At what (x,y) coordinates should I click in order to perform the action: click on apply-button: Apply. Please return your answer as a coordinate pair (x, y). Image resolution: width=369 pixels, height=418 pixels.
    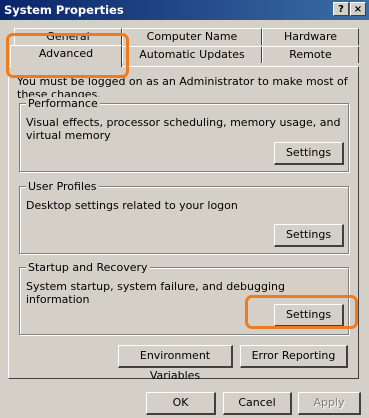
    Looking at the image, I should click on (329, 403).